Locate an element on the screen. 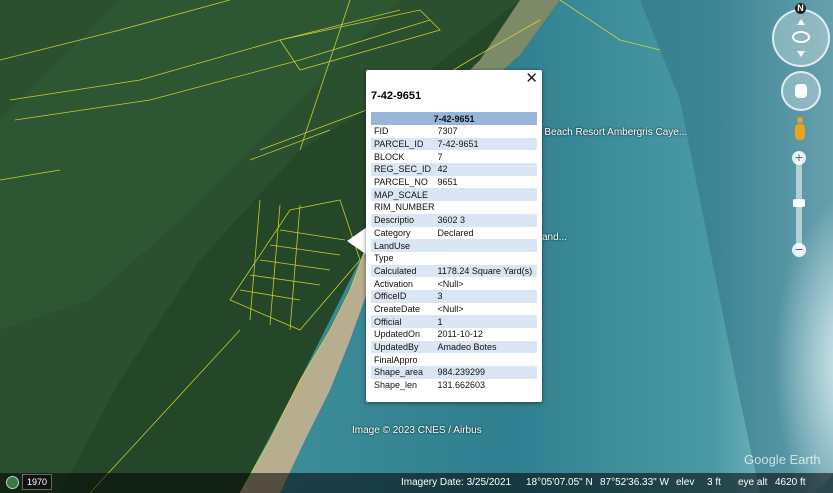 The image size is (833, 493). attribute-row: Calculated 1178.24 Square Yard(s) is located at coordinates (454, 271).